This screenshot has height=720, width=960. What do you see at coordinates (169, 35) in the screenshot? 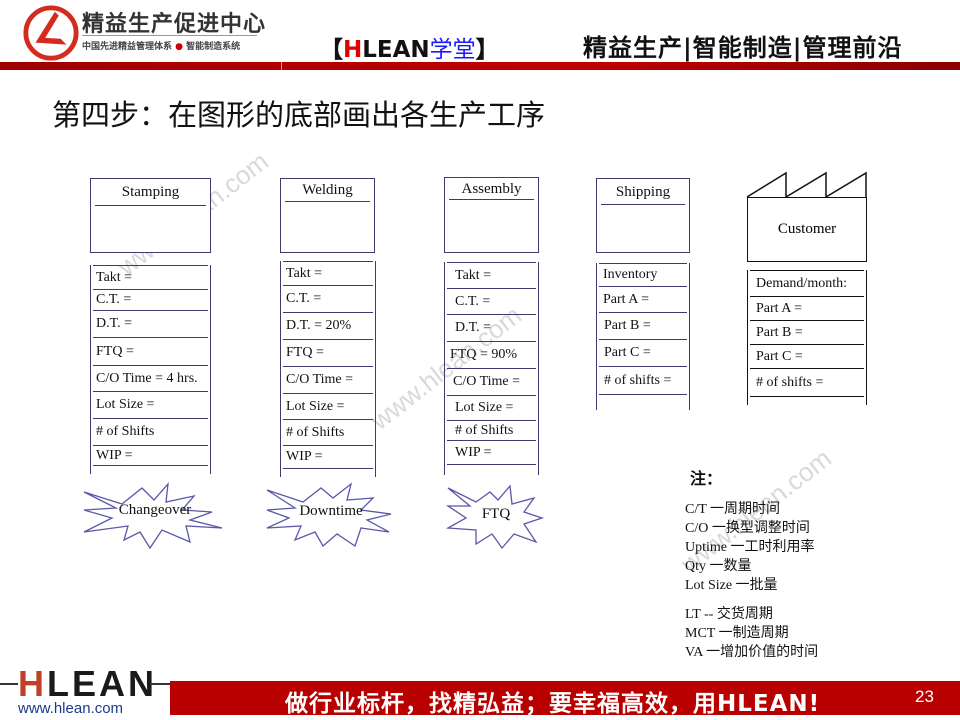
I see `org-divider` at bounding box center [169, 35].